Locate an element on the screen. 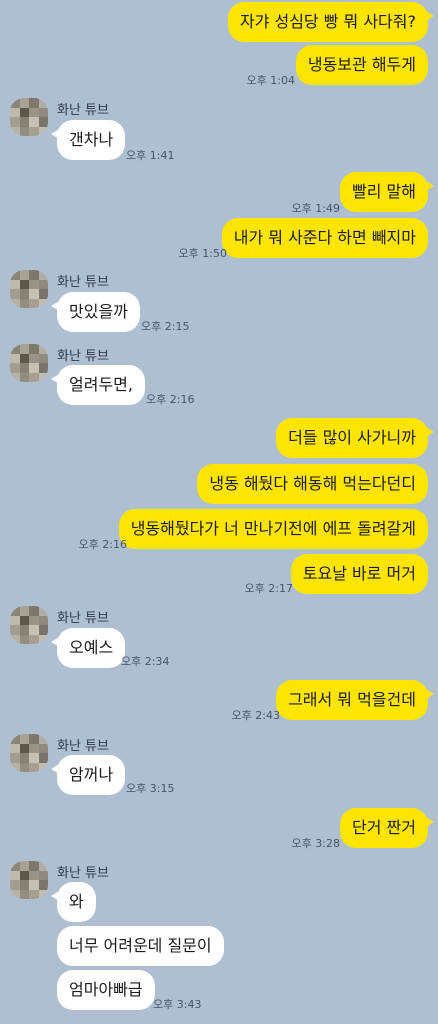 The height and width of the screenshot is (1024, 438). my-message-bubble: 빨리 말해 is located at coordinates (387, 192).